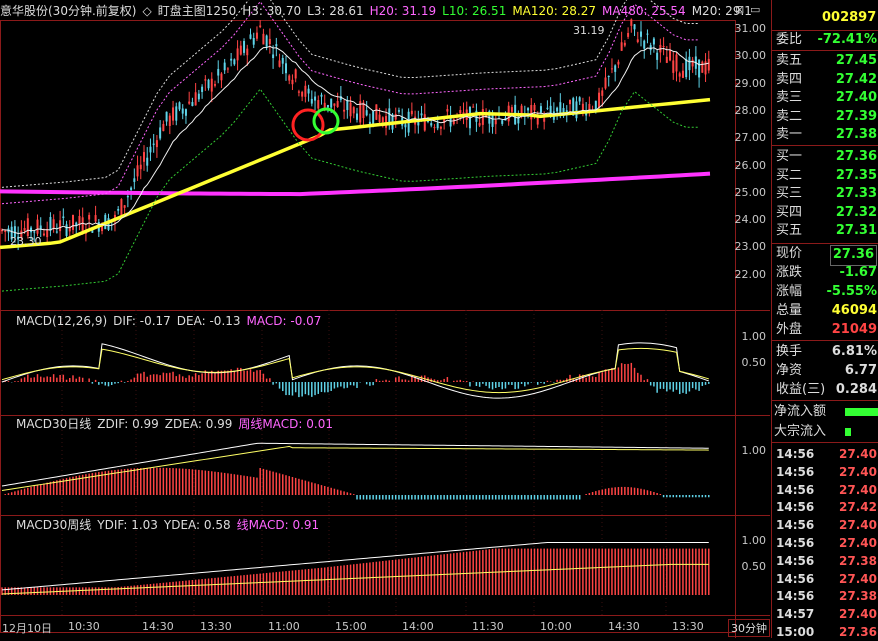 This screenshot has height=641, width=878. I want to click on stat2-row: 净资 6.77, so click(825, 371).